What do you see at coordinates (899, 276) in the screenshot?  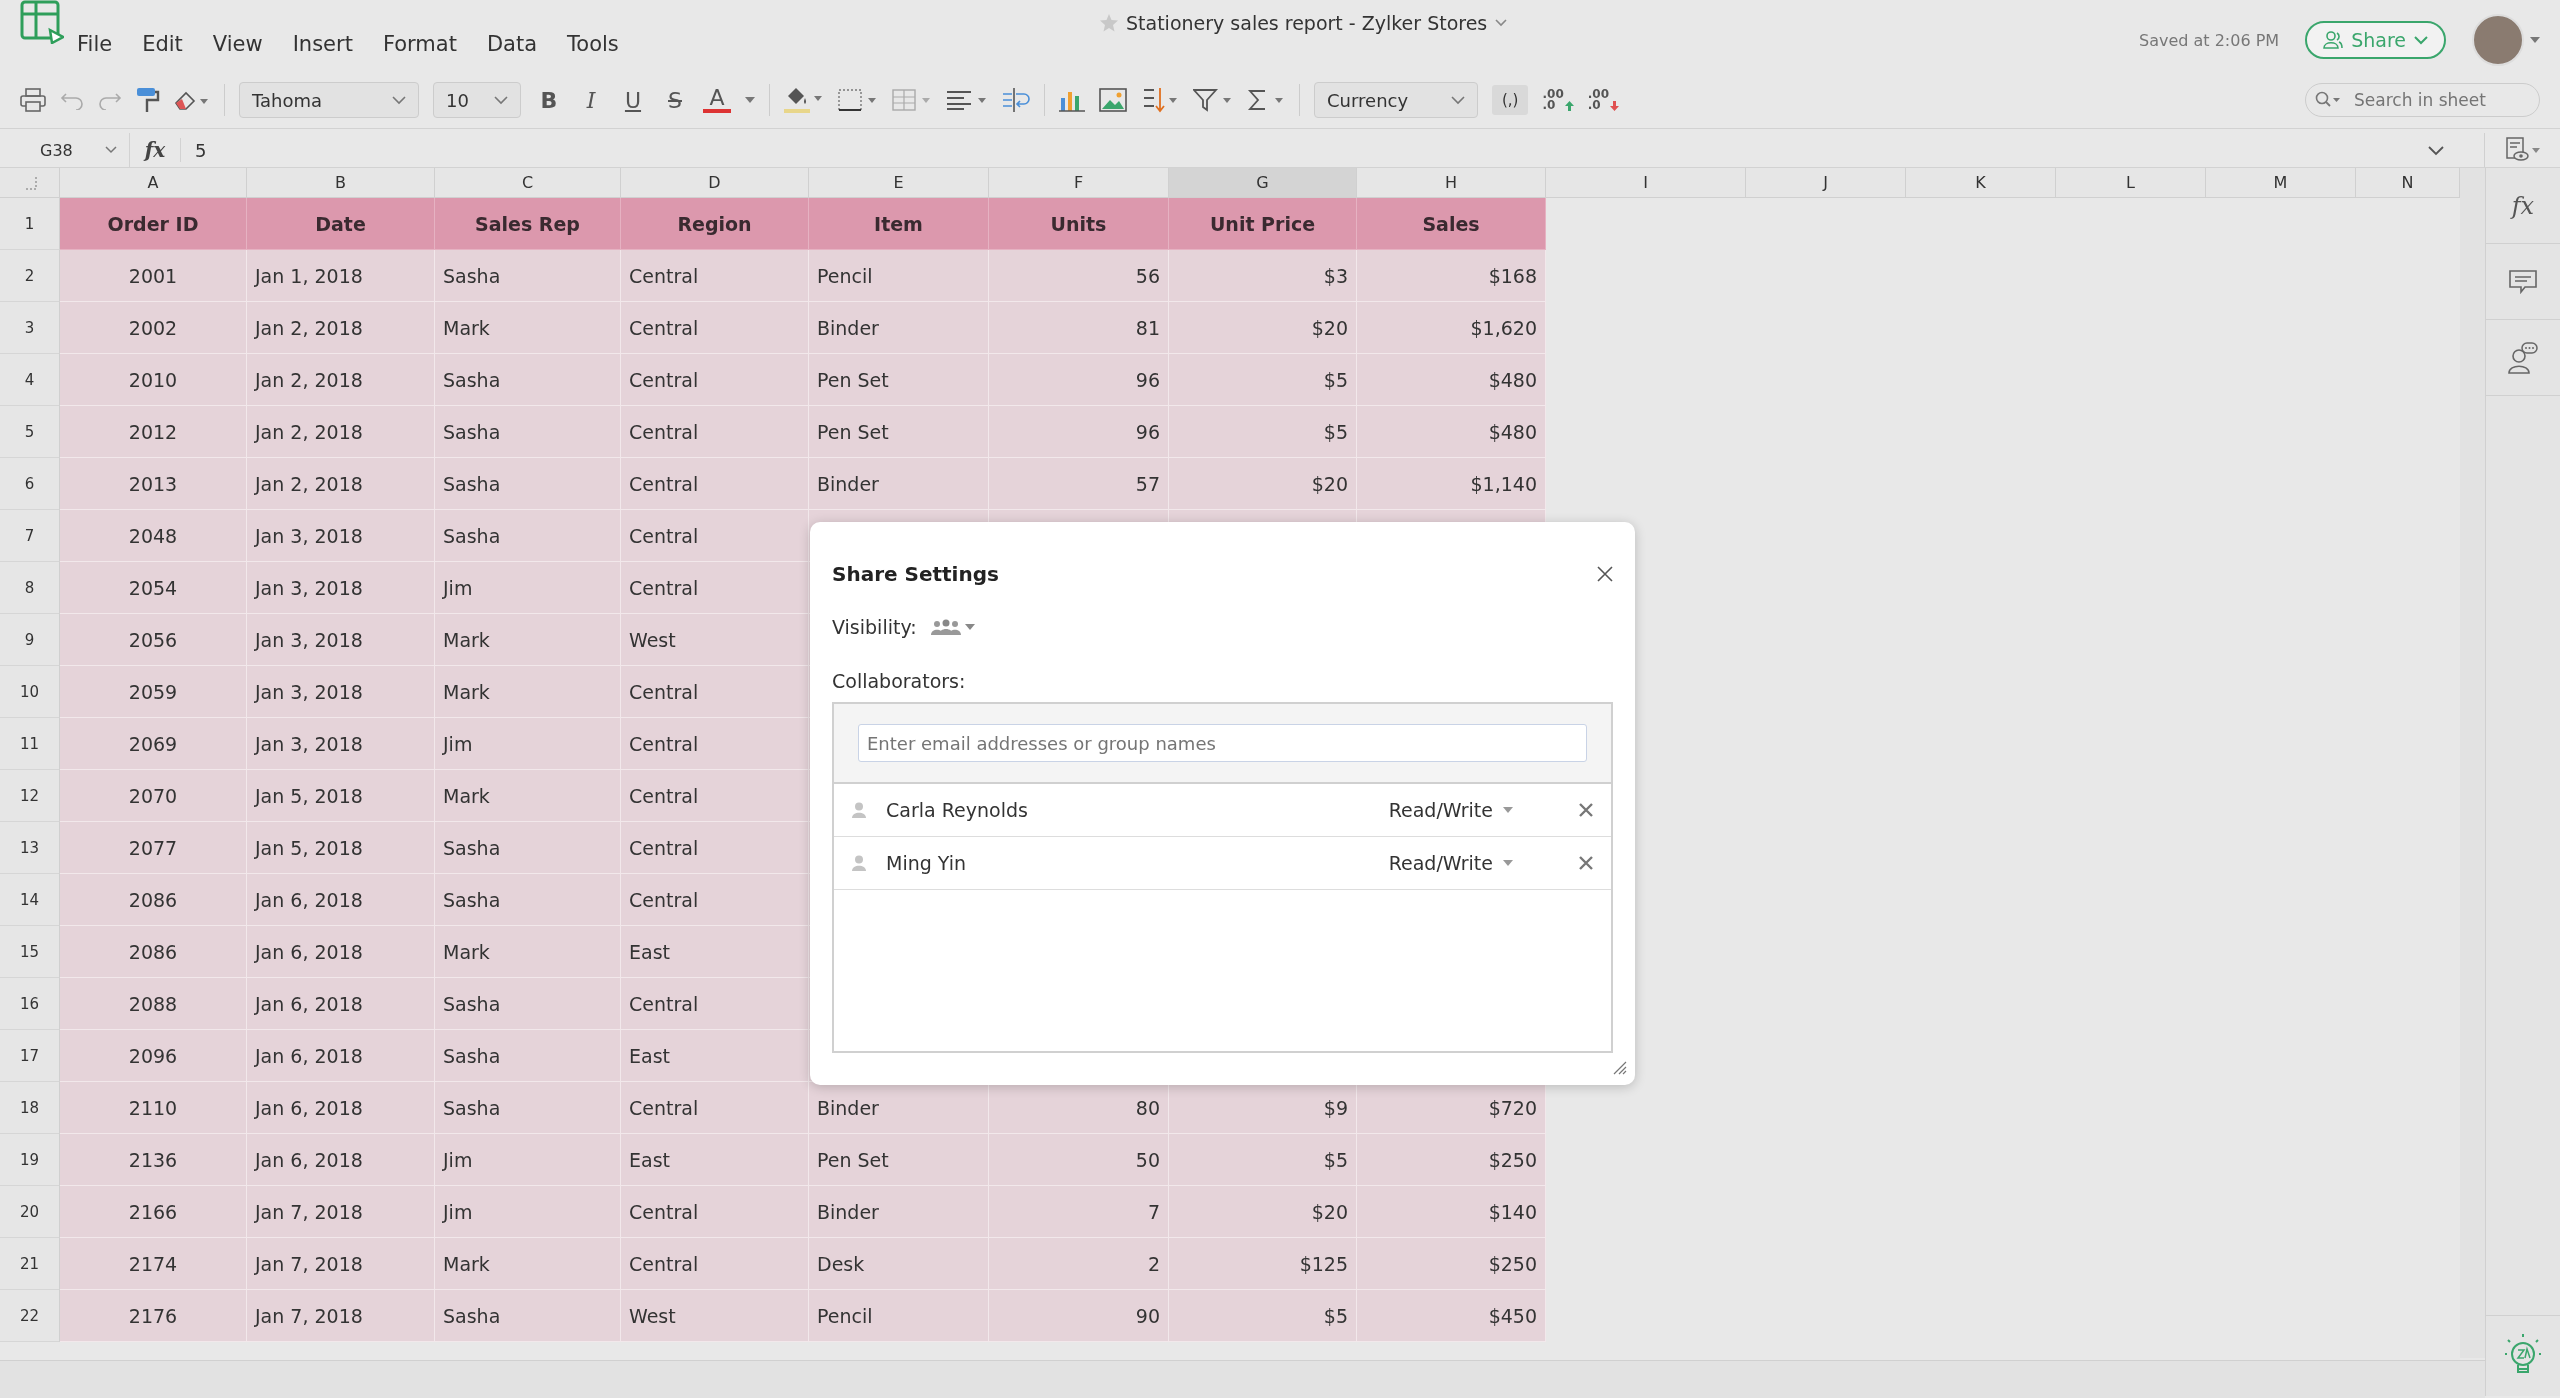 I see `table-cell: Pencil` at bounding box center [899, 276].